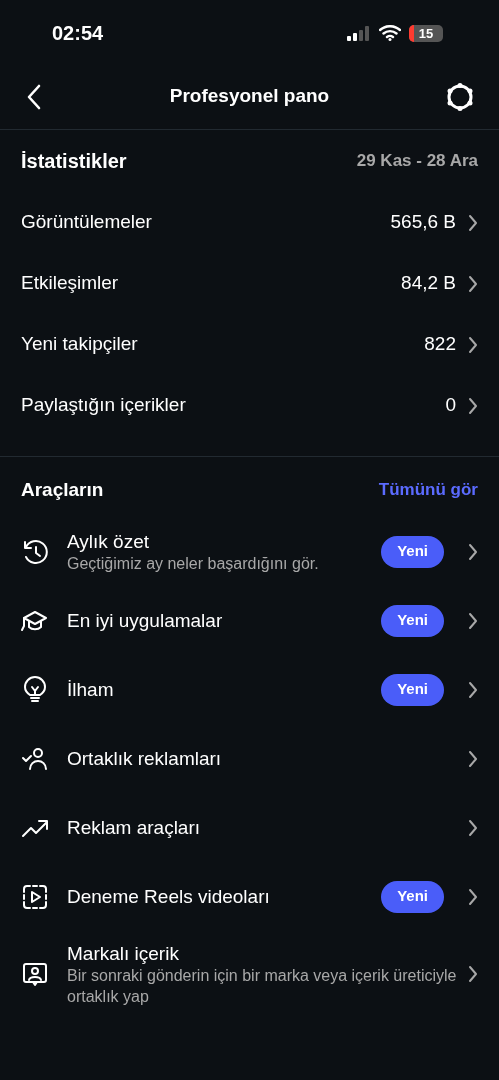  Describe the element at coordinates (265, 758) in the screenshot. I see `tool-title: Ortaklık reklamları` at that location.